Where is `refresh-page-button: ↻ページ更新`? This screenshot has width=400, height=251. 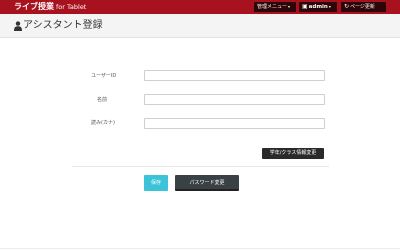
refresh-page-button: ↻ページ更新 is located at coordinates (363, 7).